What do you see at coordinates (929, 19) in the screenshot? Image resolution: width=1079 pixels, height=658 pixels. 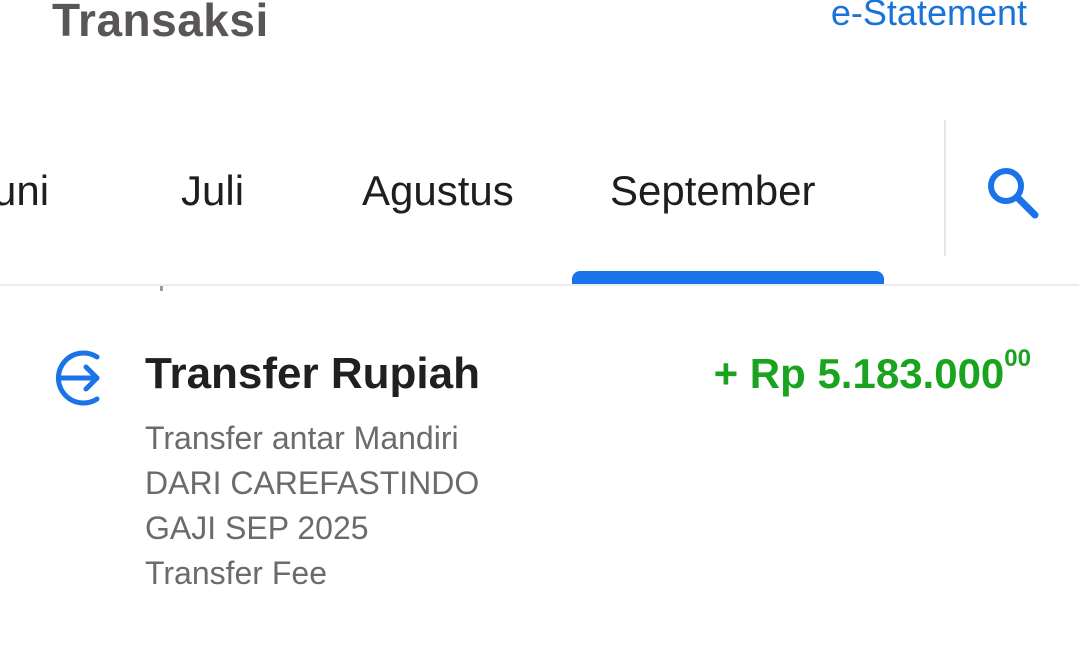 I see `e-statement-link: e-Statement` at bounding box center [929, 19].